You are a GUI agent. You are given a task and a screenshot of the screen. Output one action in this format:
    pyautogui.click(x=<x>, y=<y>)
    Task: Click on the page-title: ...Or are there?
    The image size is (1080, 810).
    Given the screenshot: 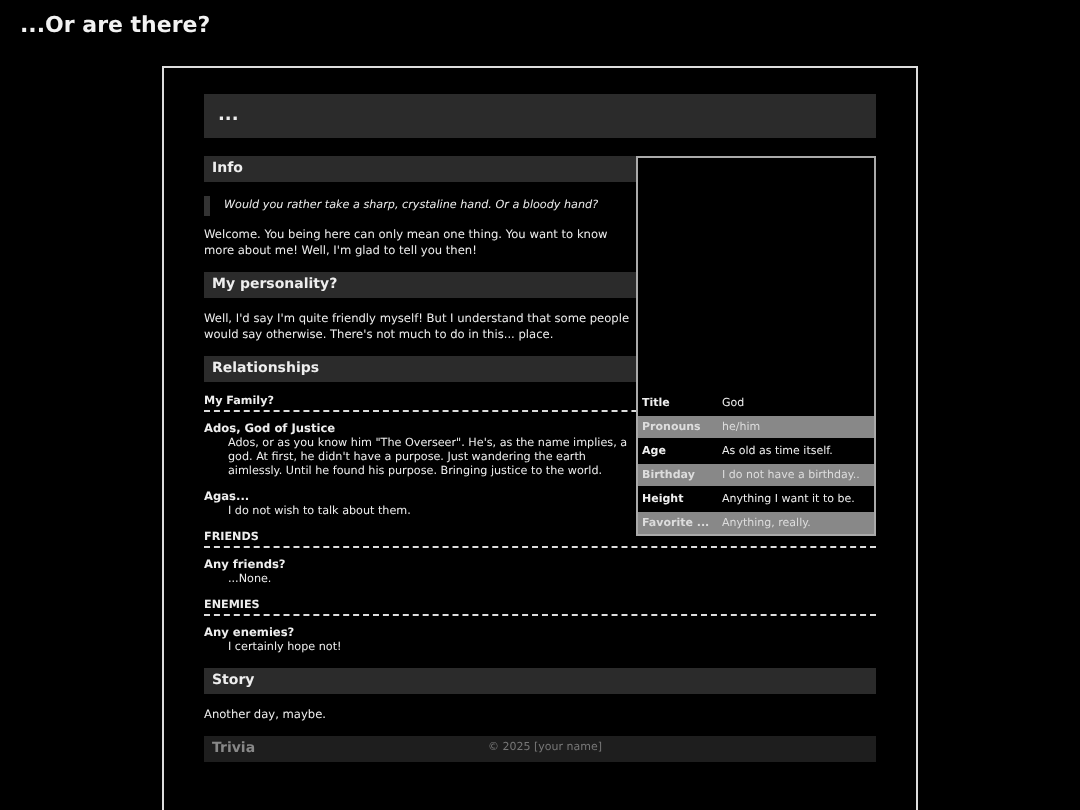 What is the action you would take?
    pyautogui.click(x=115, y=25)
    